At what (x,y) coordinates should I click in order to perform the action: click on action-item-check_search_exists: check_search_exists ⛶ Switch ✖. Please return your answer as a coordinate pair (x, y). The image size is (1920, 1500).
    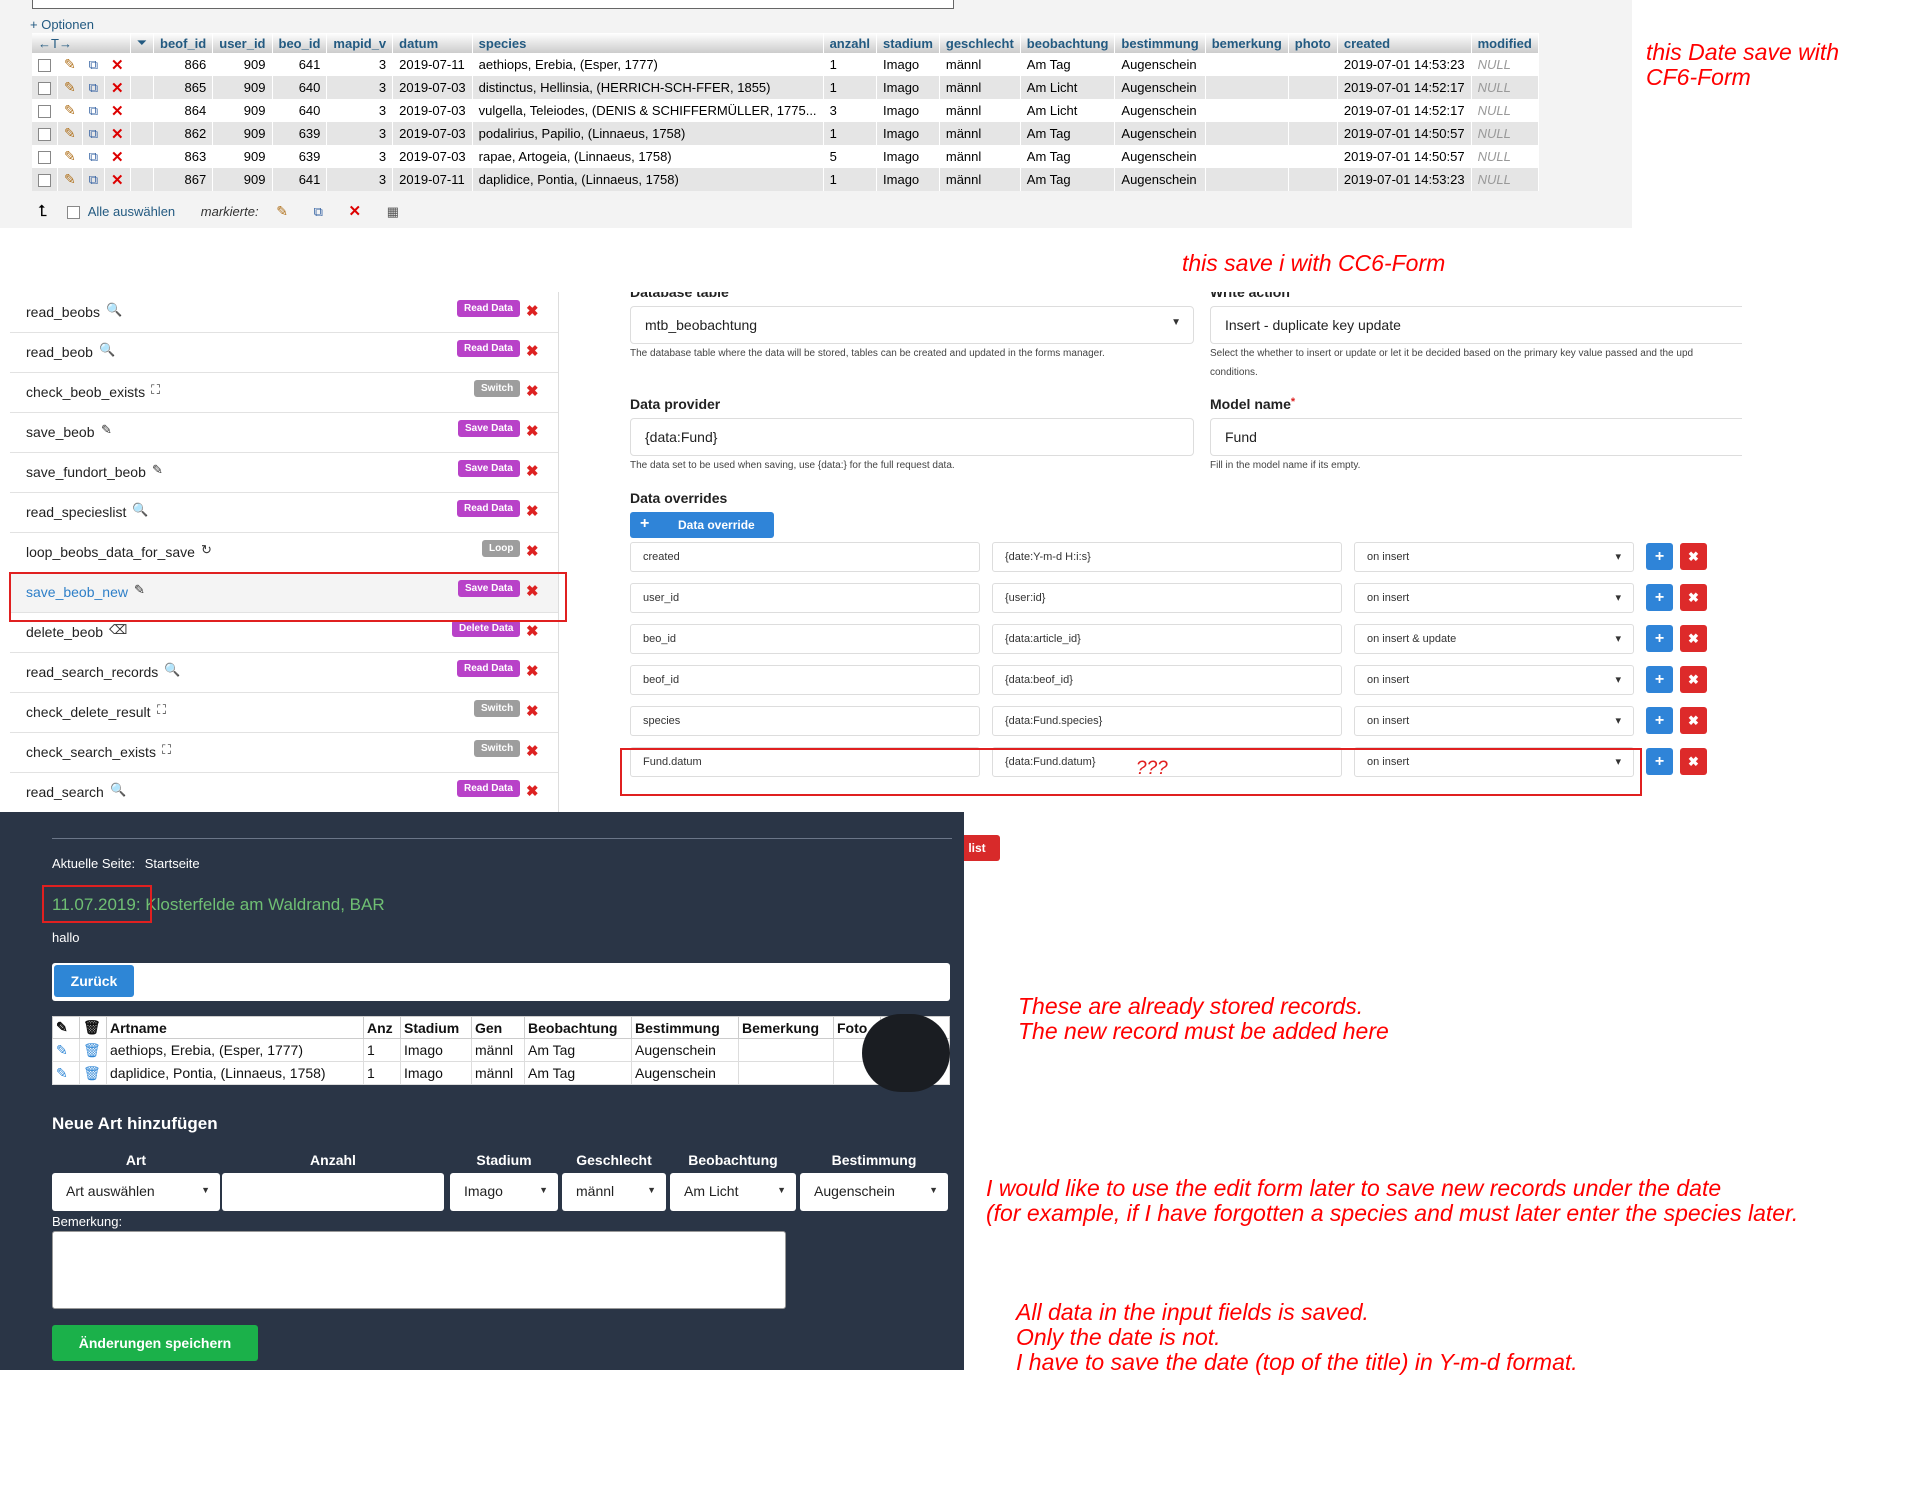
    Looking at the image, I should click on (284, 752).